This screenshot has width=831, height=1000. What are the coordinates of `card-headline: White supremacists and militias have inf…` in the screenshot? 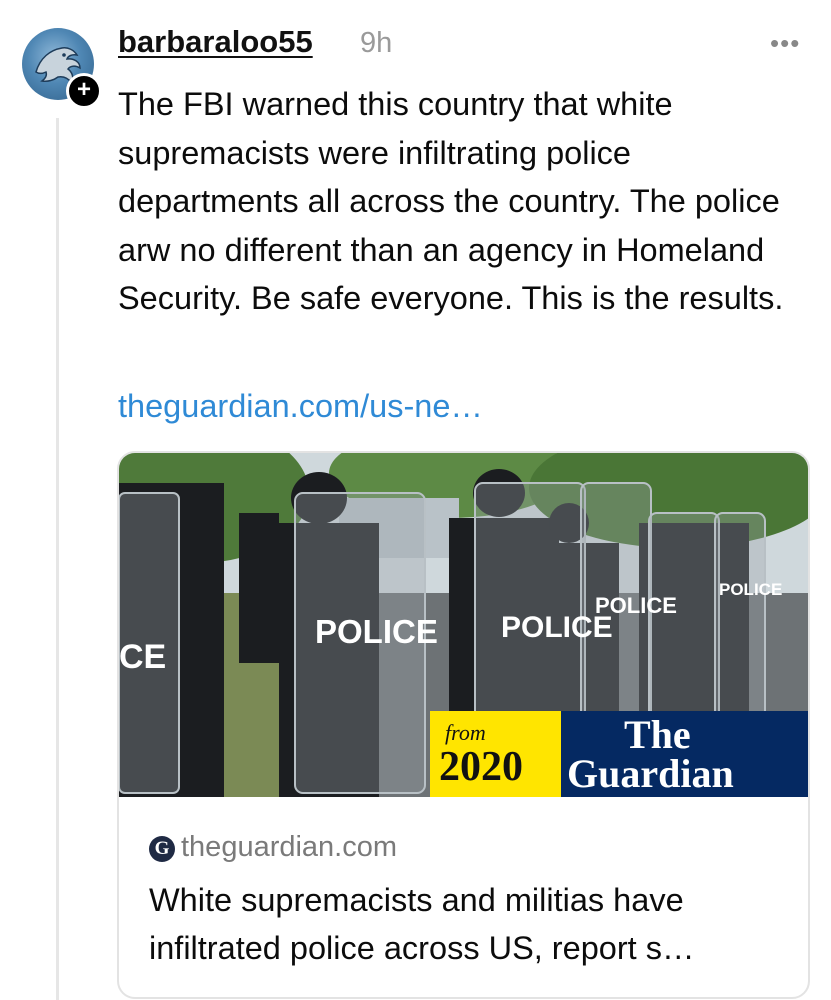 It's located at (469, 924).